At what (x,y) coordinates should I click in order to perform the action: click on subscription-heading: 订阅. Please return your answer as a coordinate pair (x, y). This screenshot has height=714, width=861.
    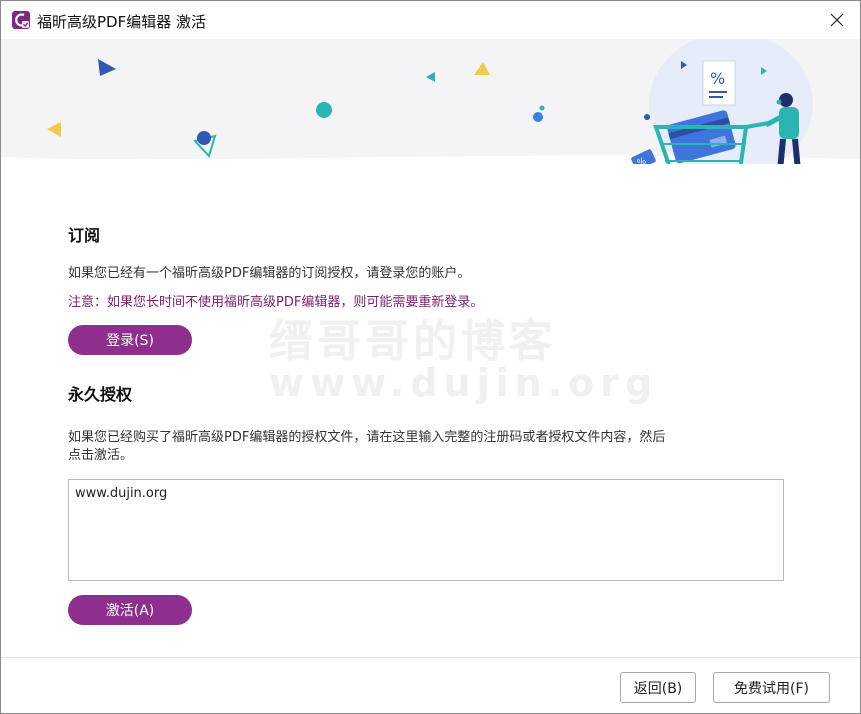
    Looking at the image, I should click on (84, 235).